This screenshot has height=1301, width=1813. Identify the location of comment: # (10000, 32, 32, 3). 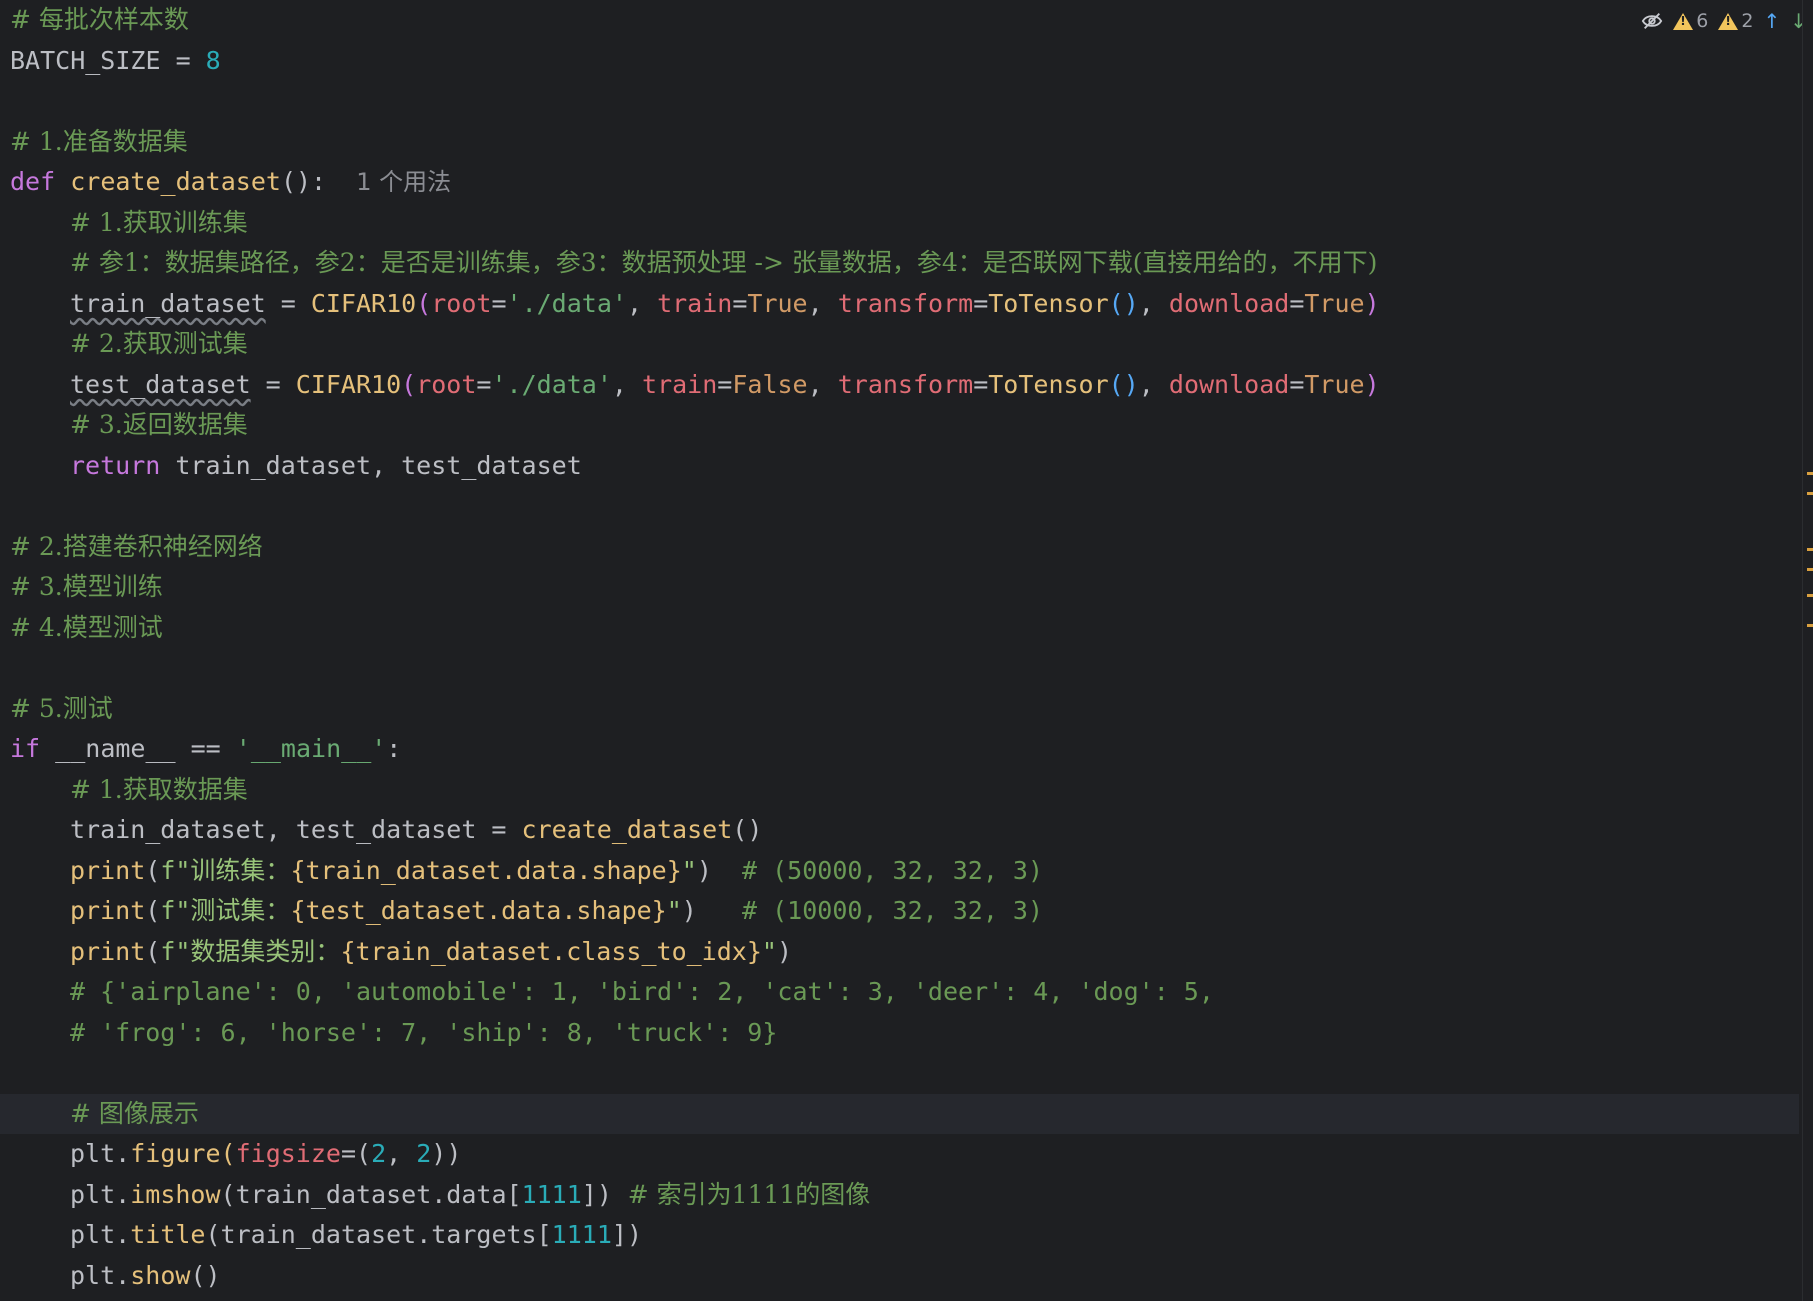
(870, 910).